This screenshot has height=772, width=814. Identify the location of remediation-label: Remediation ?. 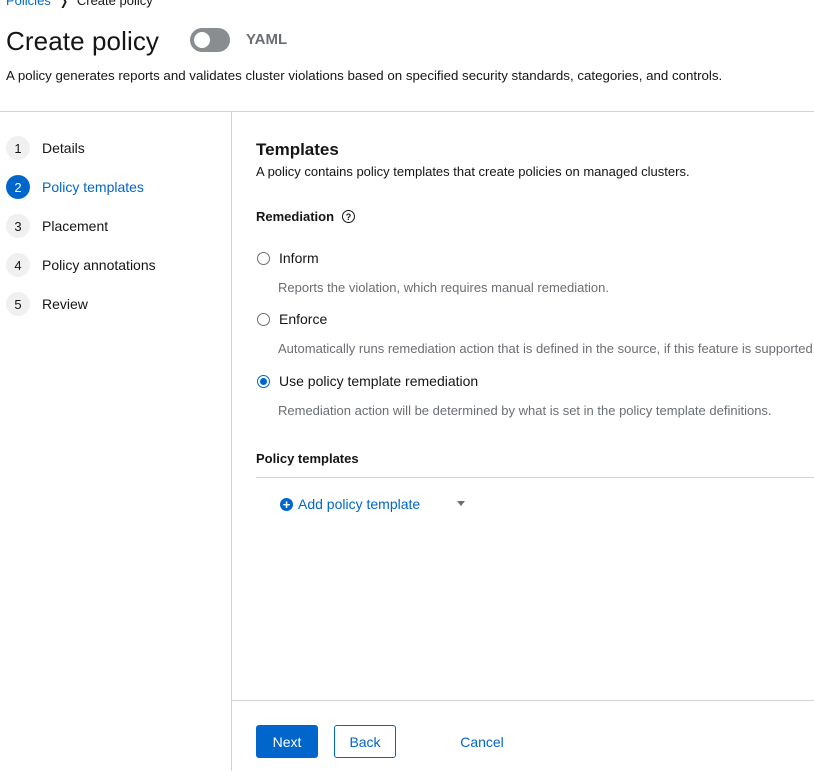
(306, 216).